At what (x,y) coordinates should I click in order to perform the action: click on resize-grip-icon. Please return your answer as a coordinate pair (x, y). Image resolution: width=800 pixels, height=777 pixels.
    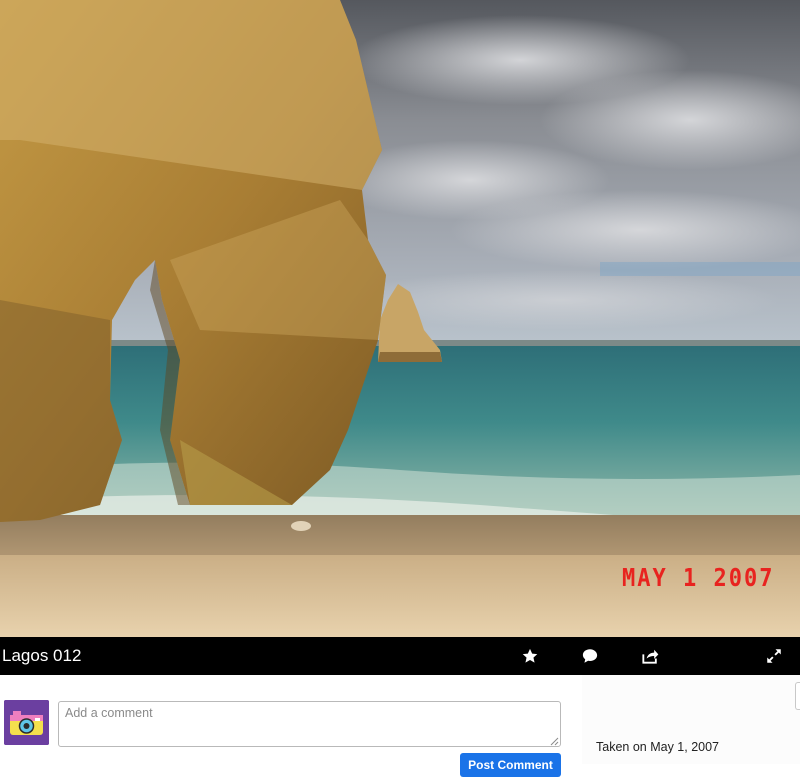
    Looking at the image, I should click on (554, 741).